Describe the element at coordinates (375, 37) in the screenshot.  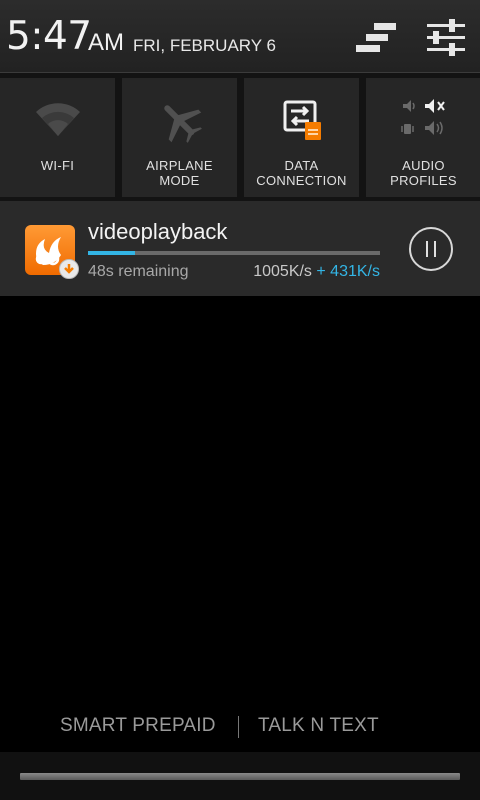
I see `clear-notifications-icon` at that location.